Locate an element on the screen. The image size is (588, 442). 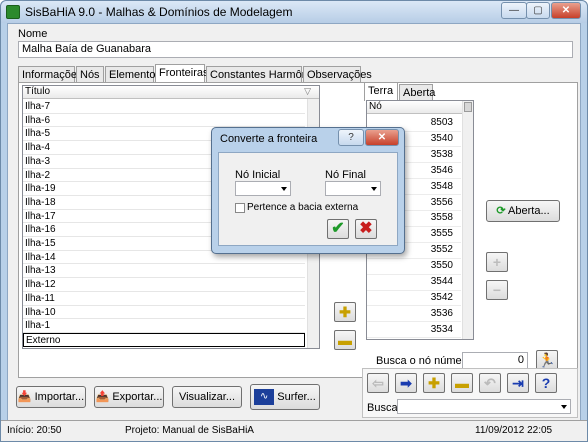
list-item: Externo is located at coordinates (164, 339).